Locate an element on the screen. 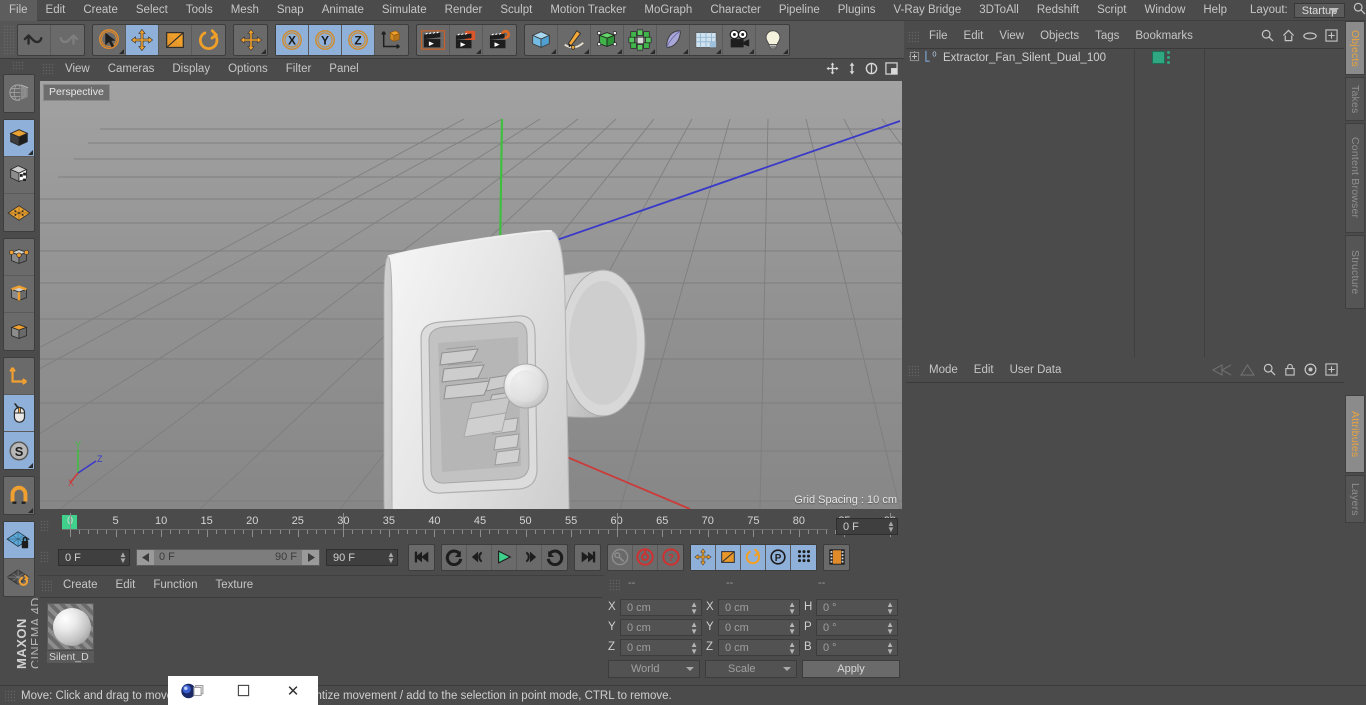 Image resolution: width=1366 pixels, height=705 pixels. preview-range-slider: 0 F 90 F is located at coordinates (228, 557).